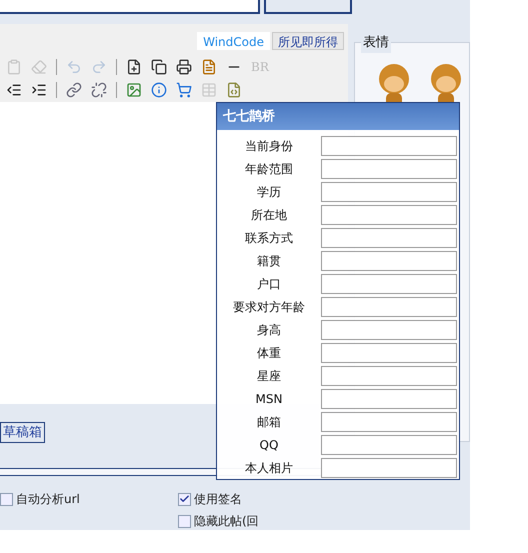 This screenshot has height=553, width=528. Describe the element at coordinates (74, 90) in the screenshot. I see `link-icon` at that location.